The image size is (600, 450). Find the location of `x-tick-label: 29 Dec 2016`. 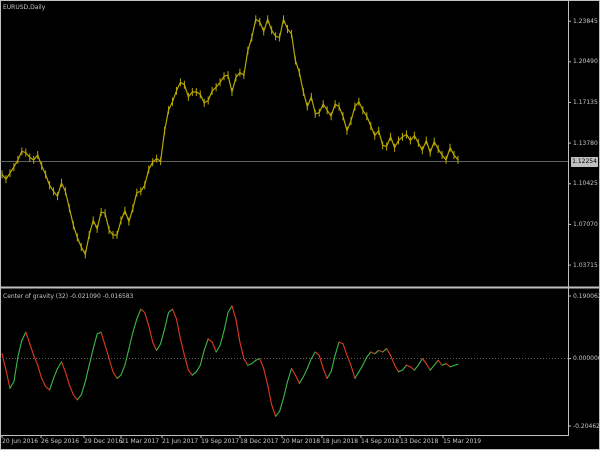

x-tick-label: 29 Dec 2016 is located at coordinates (103, 441).